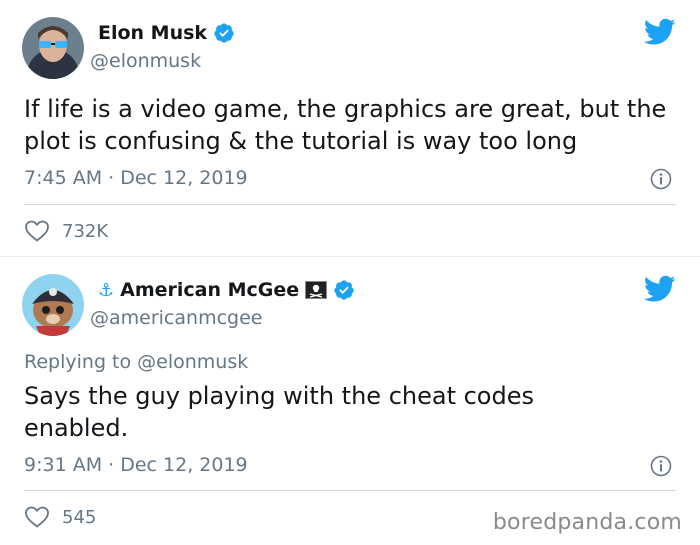  Describe the element at coordinates (60, 517) in the screenshot. I see `like-action: 545` at that location.